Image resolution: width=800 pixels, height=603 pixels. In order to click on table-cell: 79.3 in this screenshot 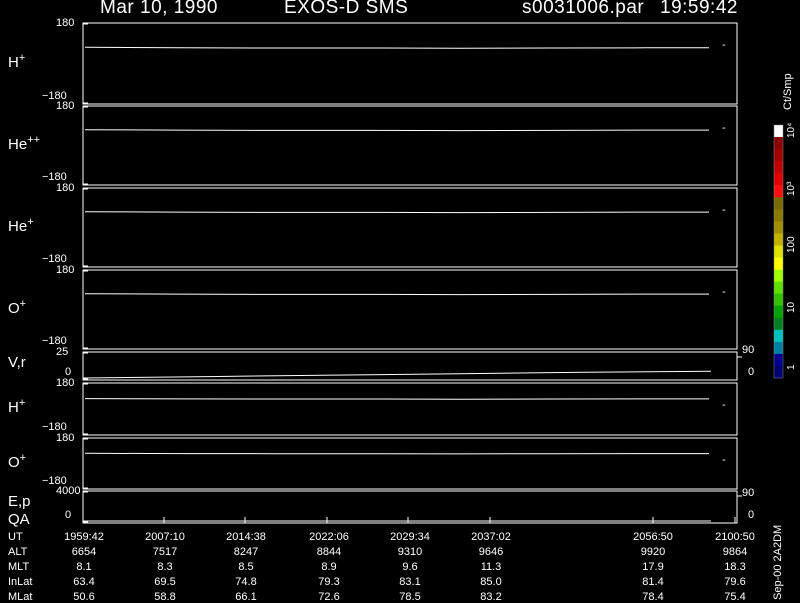, I will do `click(329, 582)`.